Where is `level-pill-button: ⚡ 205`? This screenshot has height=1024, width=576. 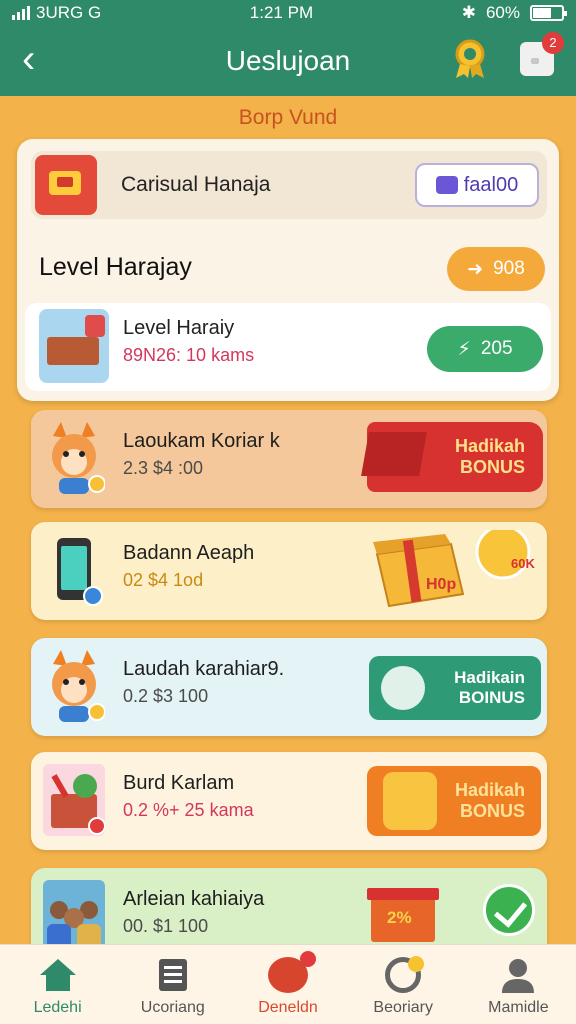 level-pill-button: ⚡ 205 is located at coordinates (485, 349).